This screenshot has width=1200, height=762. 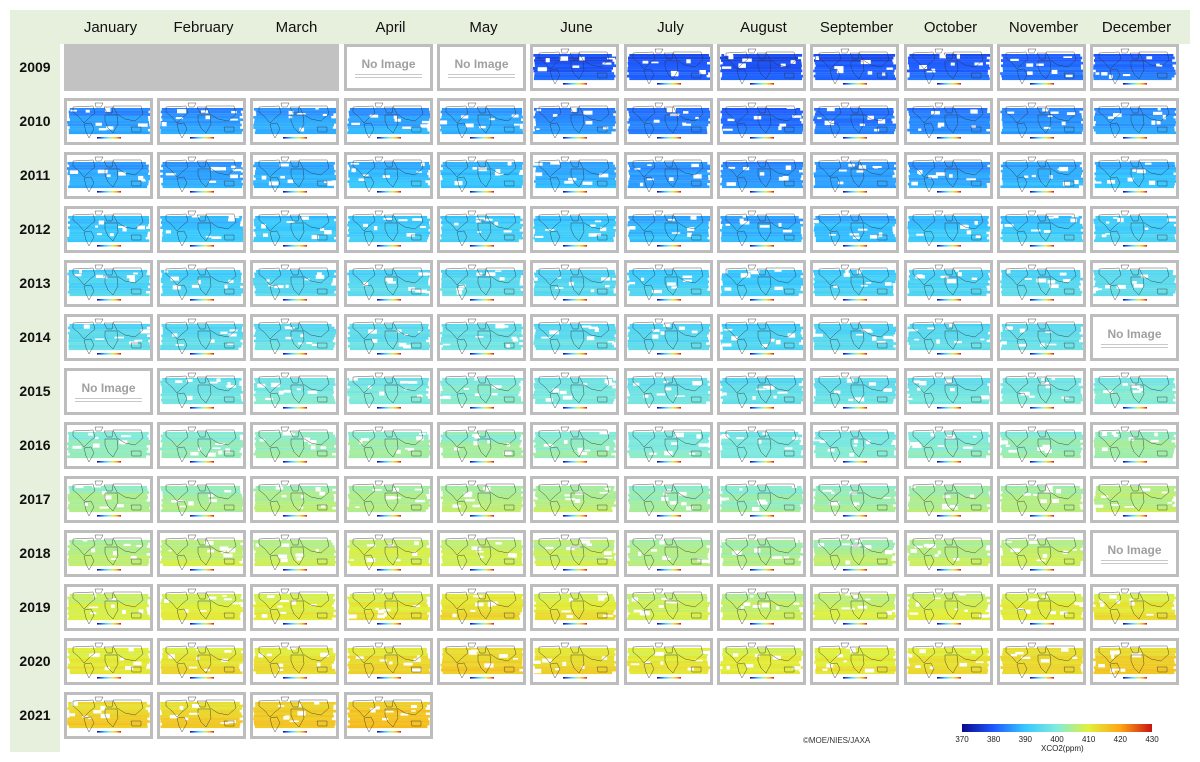 I want to click on map-thumbnail-2011-november, so click(x=1041, y=175).